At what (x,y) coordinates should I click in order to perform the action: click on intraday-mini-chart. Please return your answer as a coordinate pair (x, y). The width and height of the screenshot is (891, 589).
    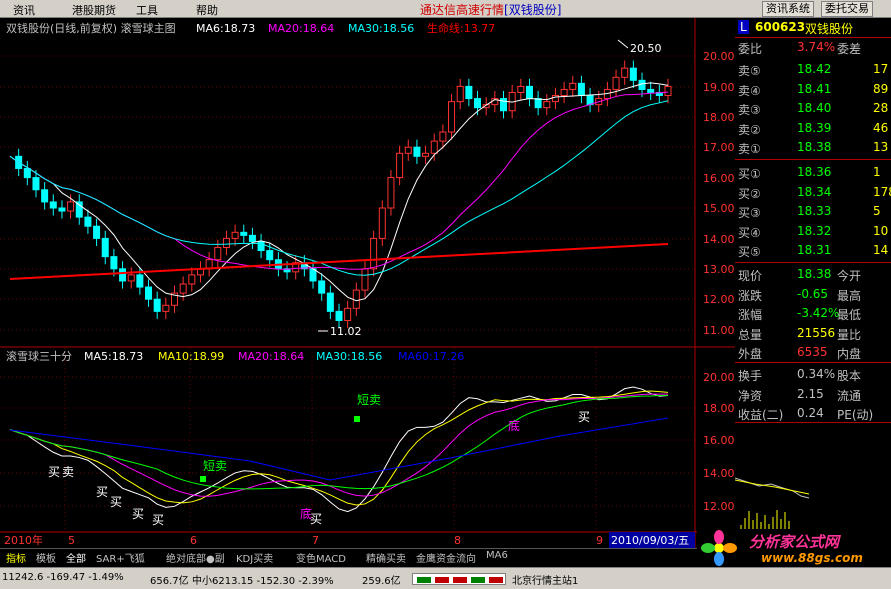
    Looking at the image, I should click on (772, 504).